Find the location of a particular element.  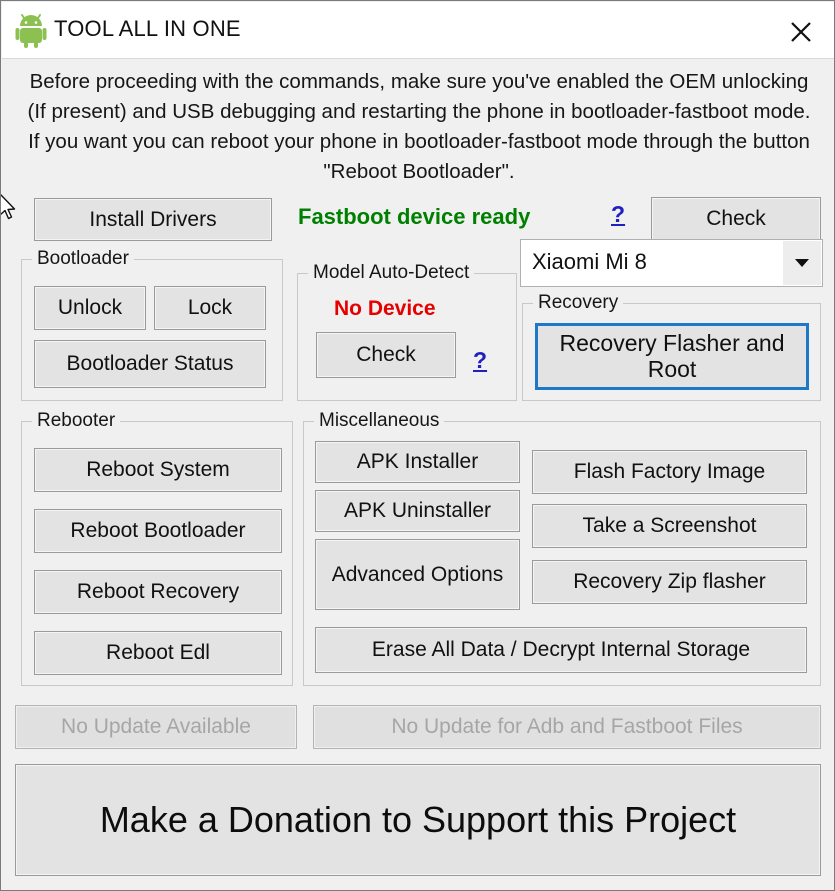

model-detect-help-link: ? is located at coordinates (480, 360).